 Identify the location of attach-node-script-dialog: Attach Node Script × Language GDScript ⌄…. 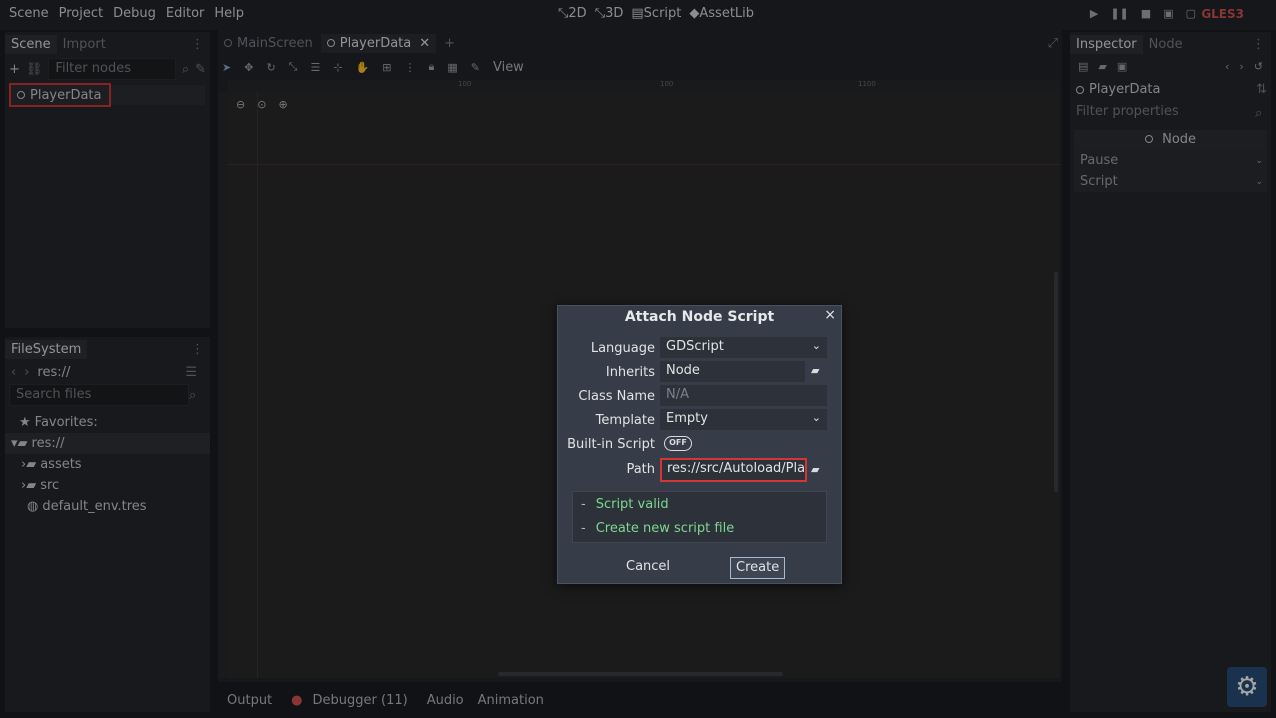
(699, 444).